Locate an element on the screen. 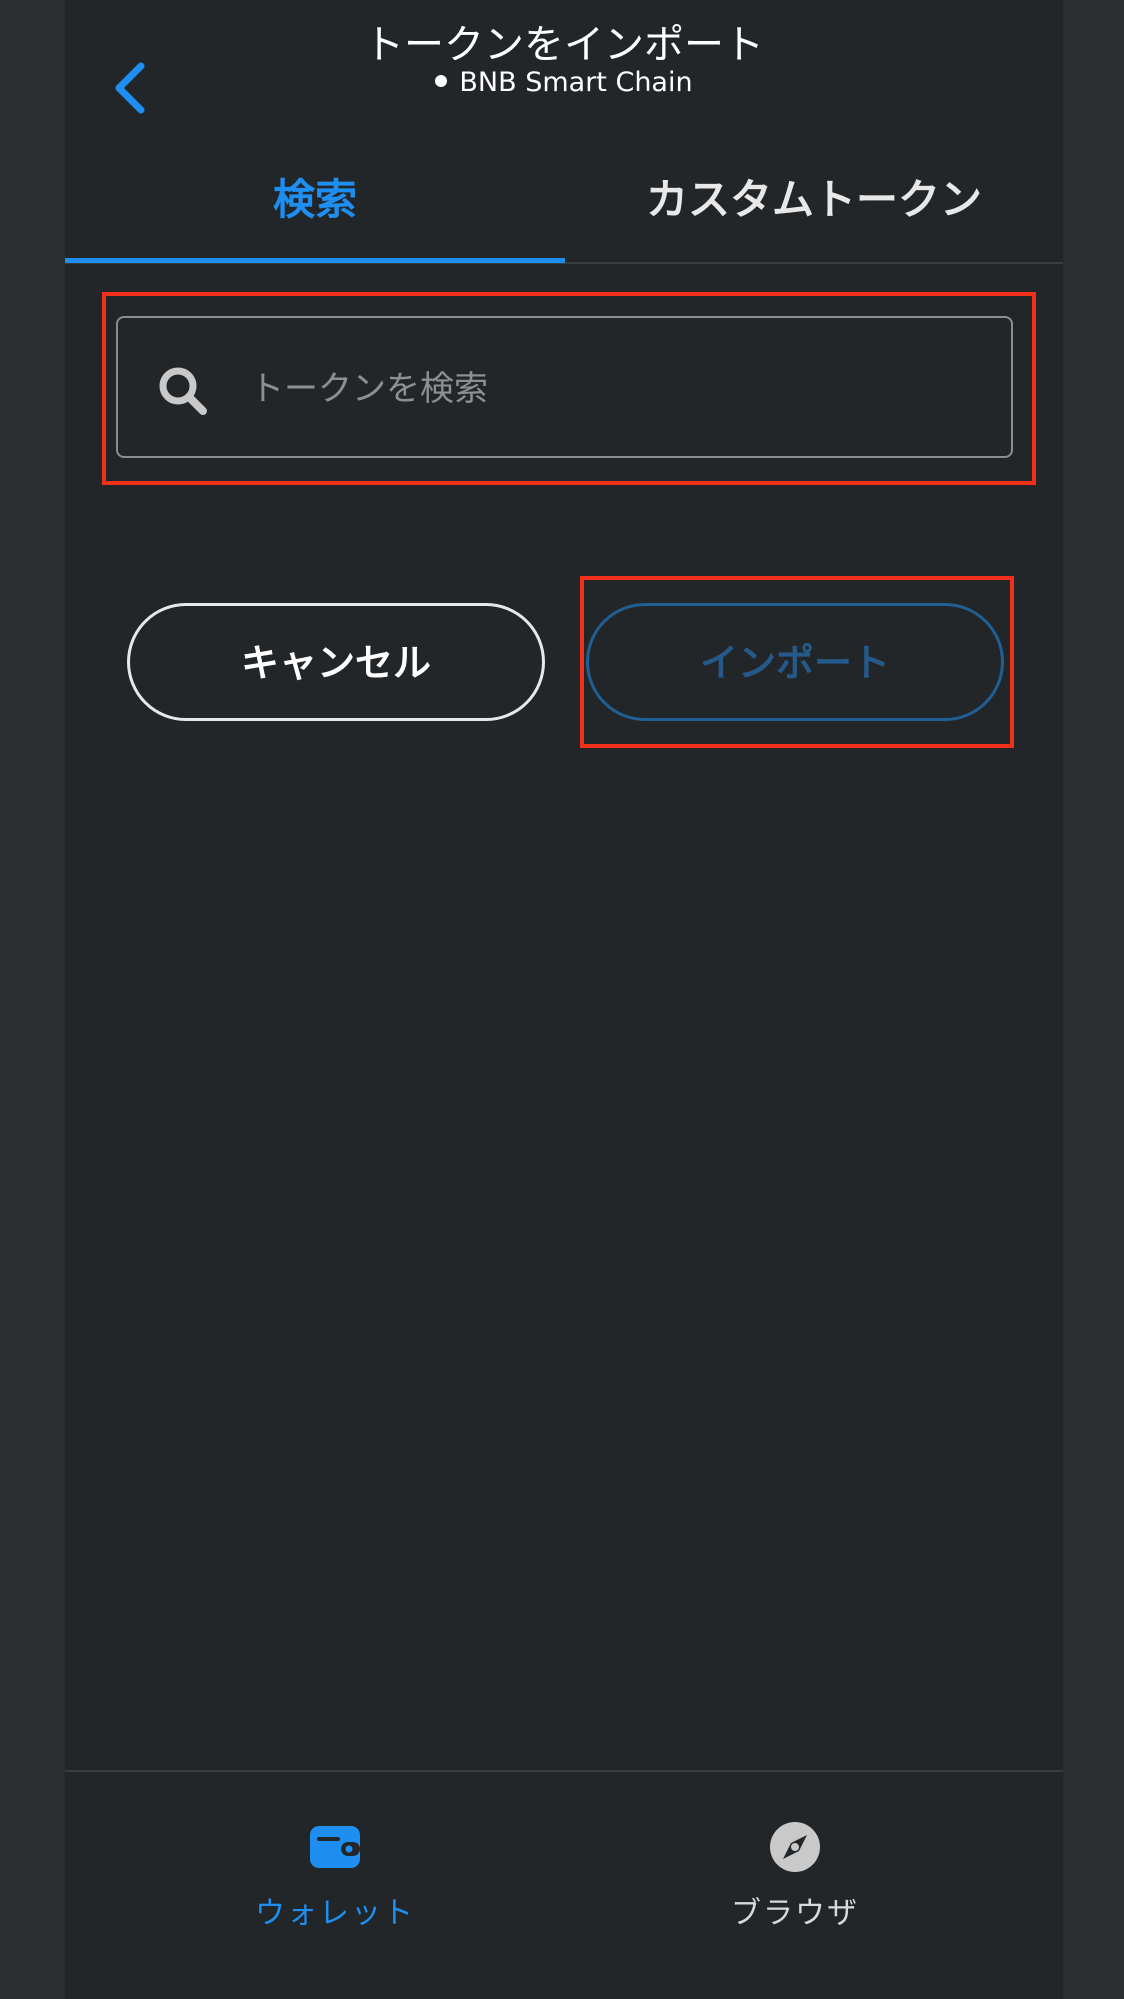 The image size is (1124, 1999). import-button: インポート is located at coordinates (795, 662).